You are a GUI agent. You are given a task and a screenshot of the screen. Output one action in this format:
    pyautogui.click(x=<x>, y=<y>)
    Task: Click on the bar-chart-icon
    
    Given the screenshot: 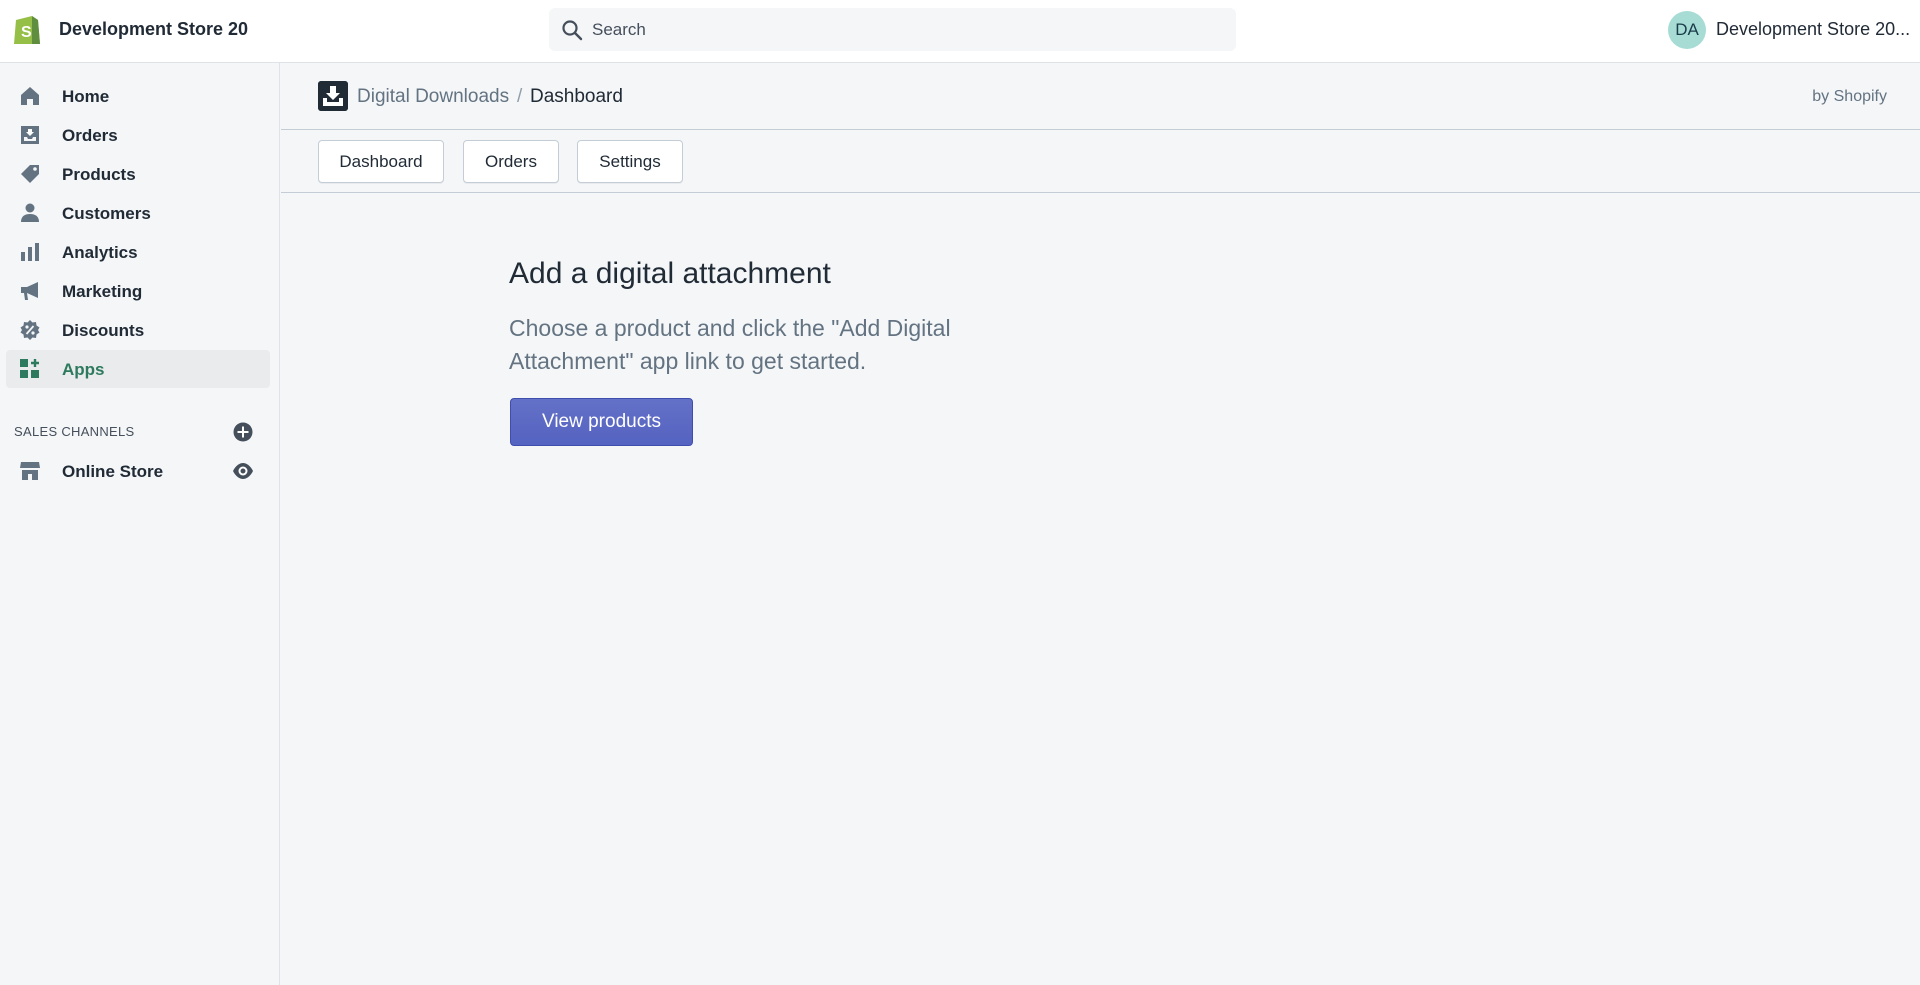 What is the action you would take?
    pyautogui.click(x=30, y=252)
    